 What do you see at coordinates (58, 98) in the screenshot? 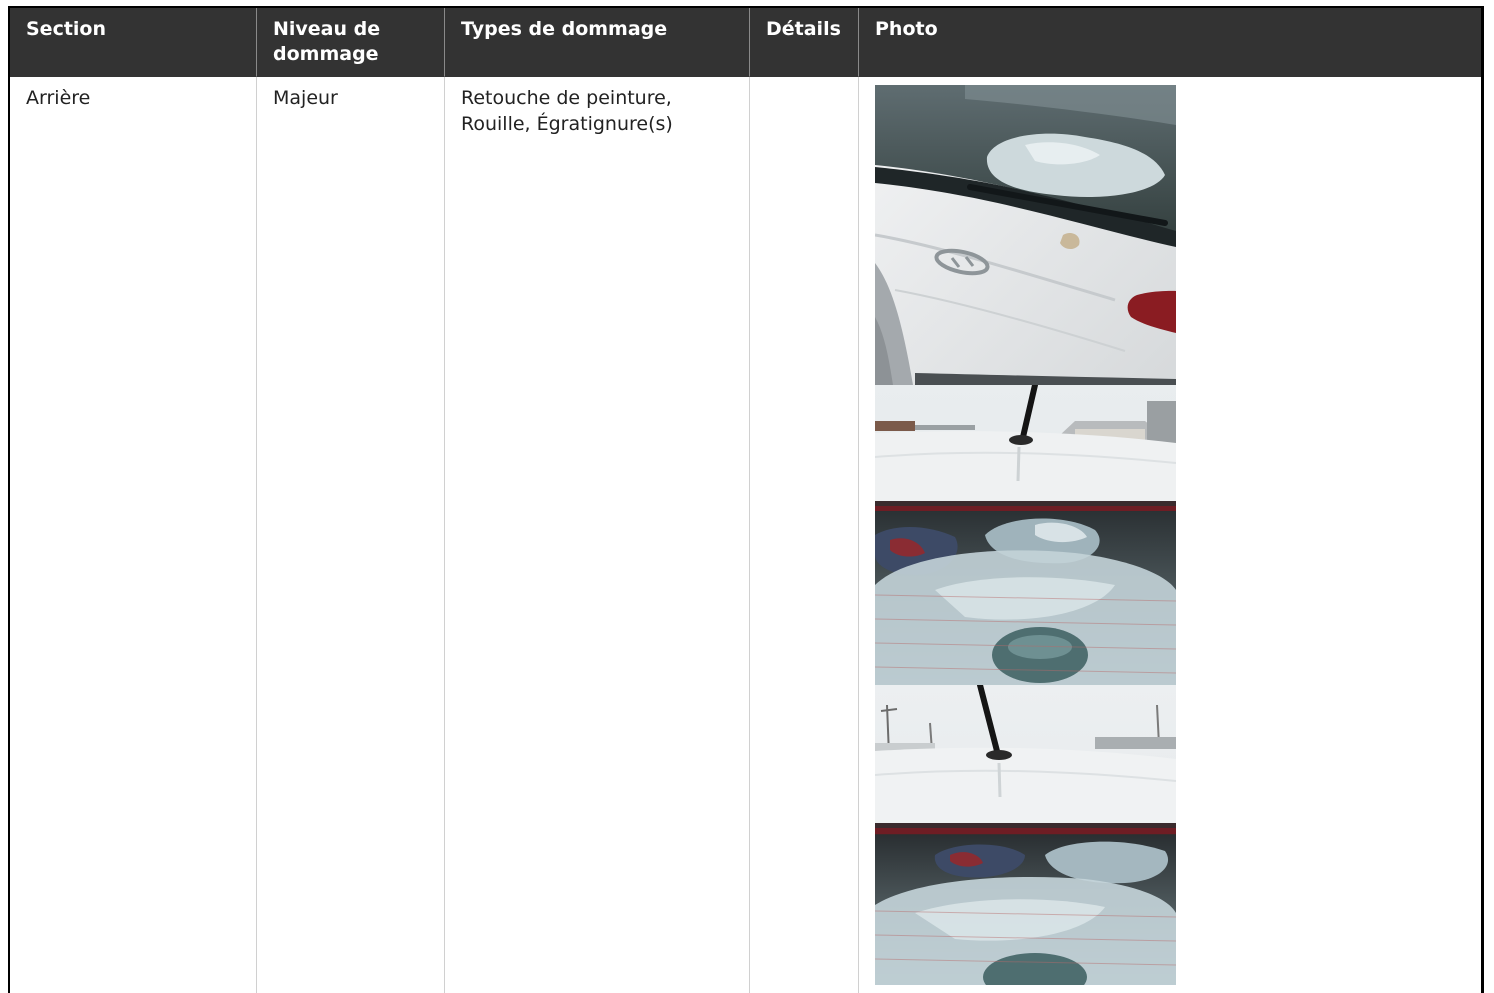
I see `cell-section: Arrière` at bounding box center [58, 98].